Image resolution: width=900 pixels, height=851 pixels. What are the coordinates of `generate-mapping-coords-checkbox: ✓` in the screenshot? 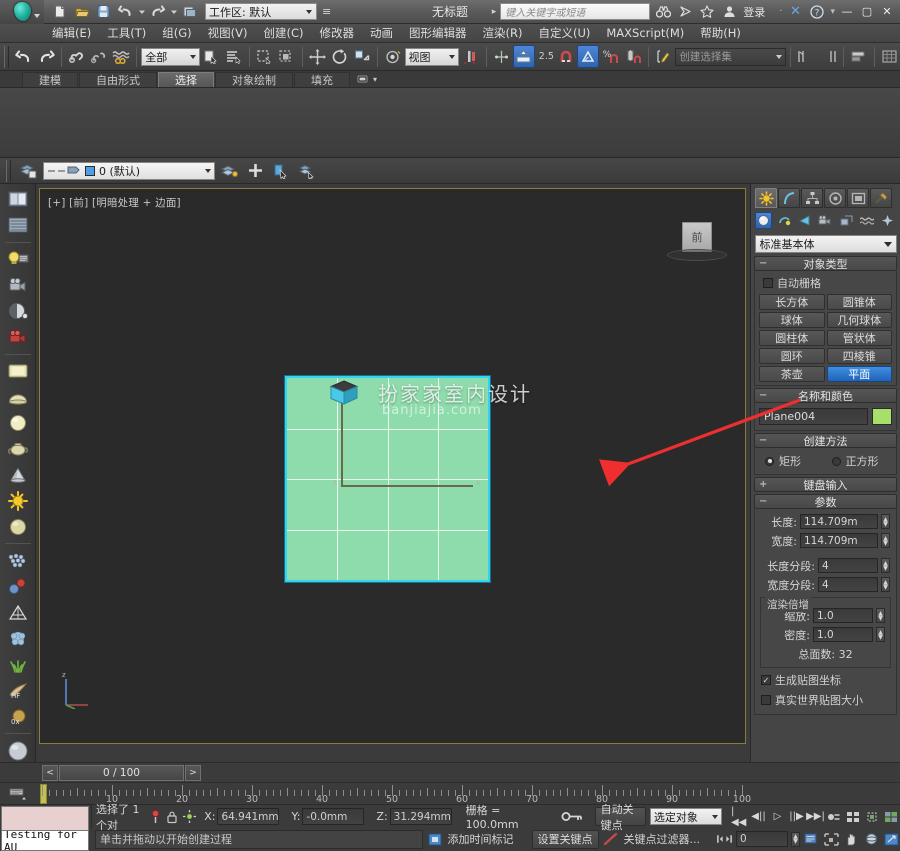 It's located at (766, 680).